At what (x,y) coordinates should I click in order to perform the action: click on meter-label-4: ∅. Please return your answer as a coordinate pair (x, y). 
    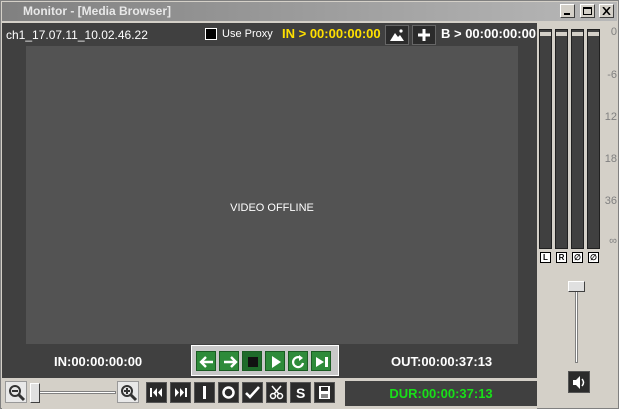
    Looking at the image, I should click on (593, 257).